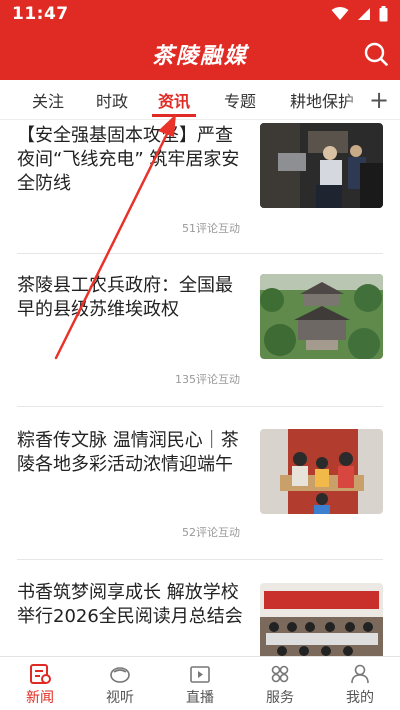 The height and width of the screenshot is (710, 400). I want to click on nav-media-label: 视听, so click(120, 698).